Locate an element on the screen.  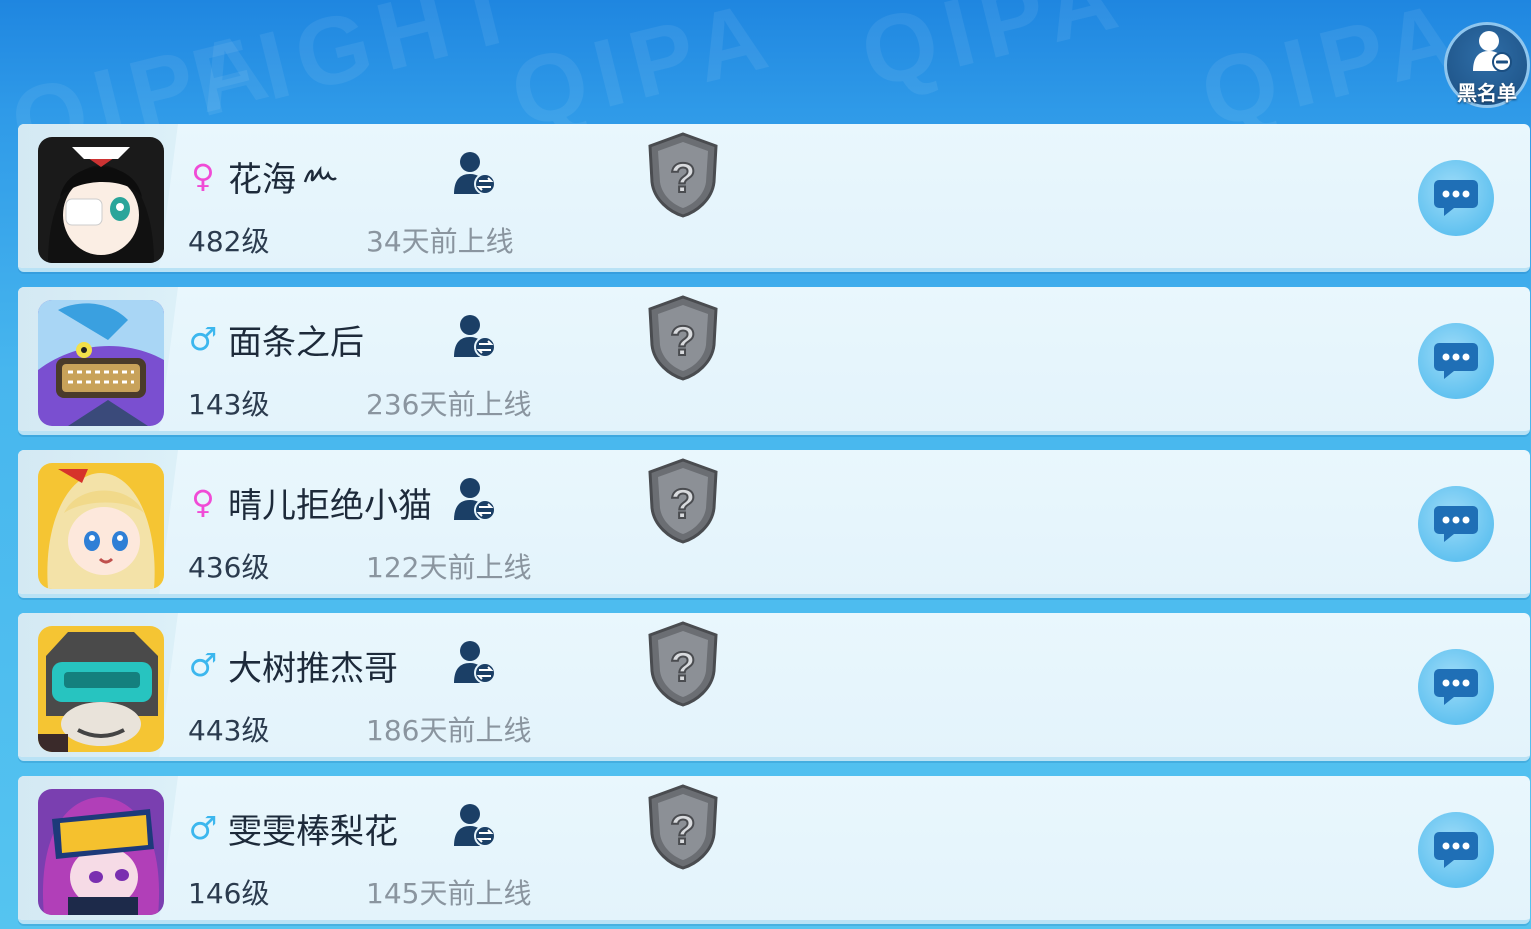
last-online: 186天前上线 is located at coordinates (449, 730).